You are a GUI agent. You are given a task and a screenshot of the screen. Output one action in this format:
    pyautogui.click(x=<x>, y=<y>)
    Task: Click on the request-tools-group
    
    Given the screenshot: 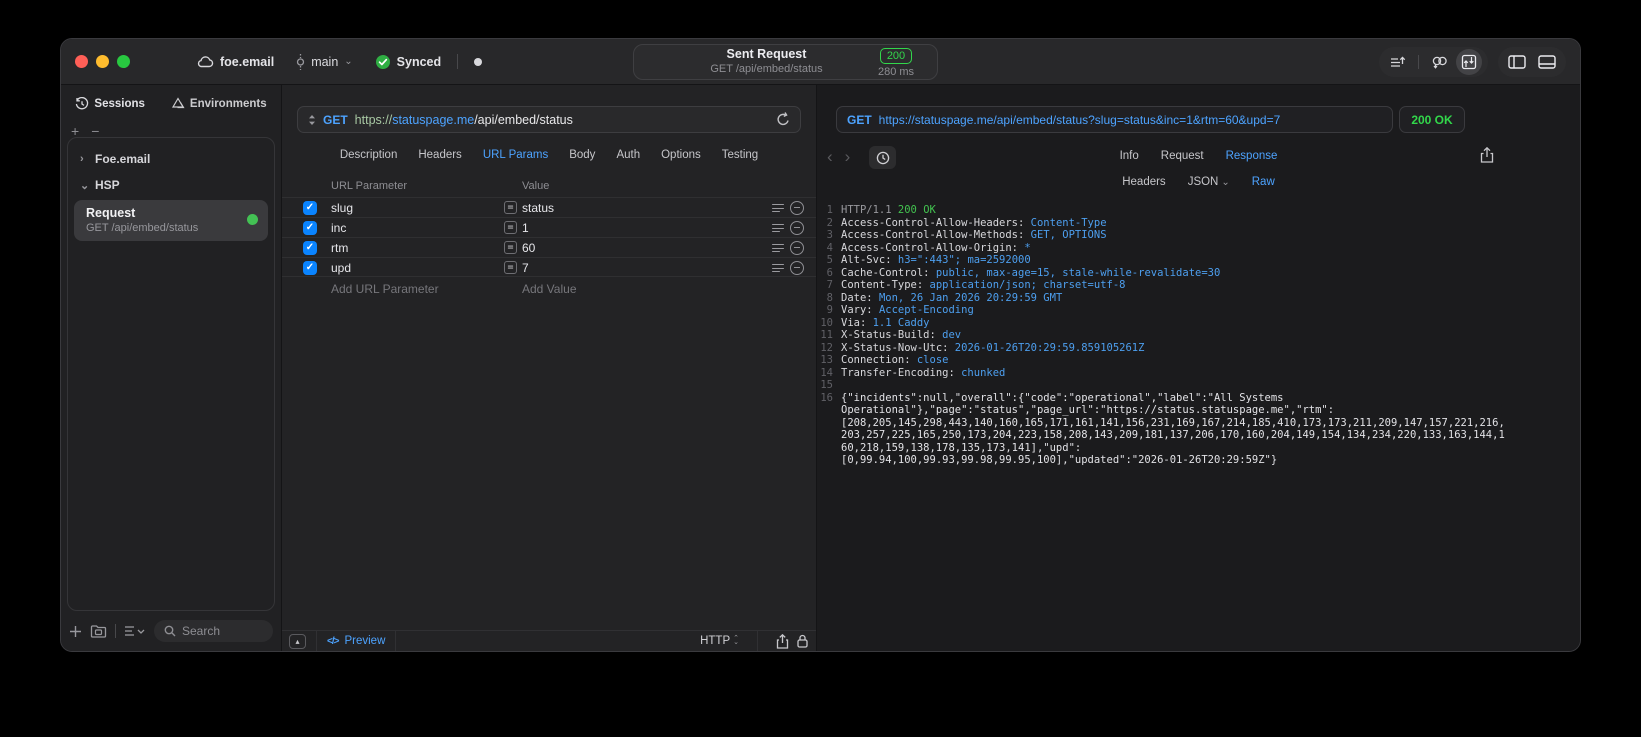 What is the action you would take?
    pyautogui.click(x=1433, y=62)
    